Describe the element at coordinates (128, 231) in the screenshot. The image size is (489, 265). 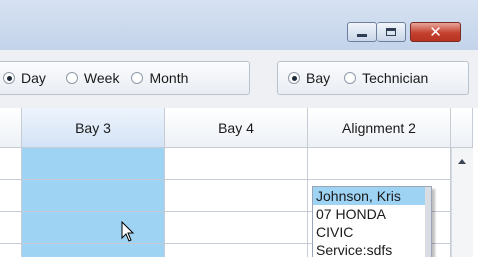
I see `mouse-pointer-icon` at that location.